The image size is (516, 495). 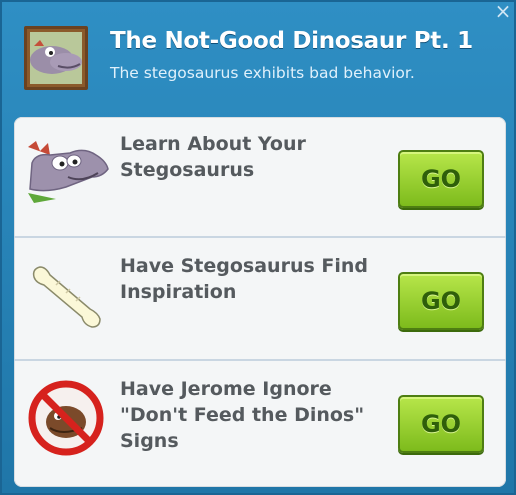 I want to click on stegosaurus-portrait-icon, so click(x=56, y=58).